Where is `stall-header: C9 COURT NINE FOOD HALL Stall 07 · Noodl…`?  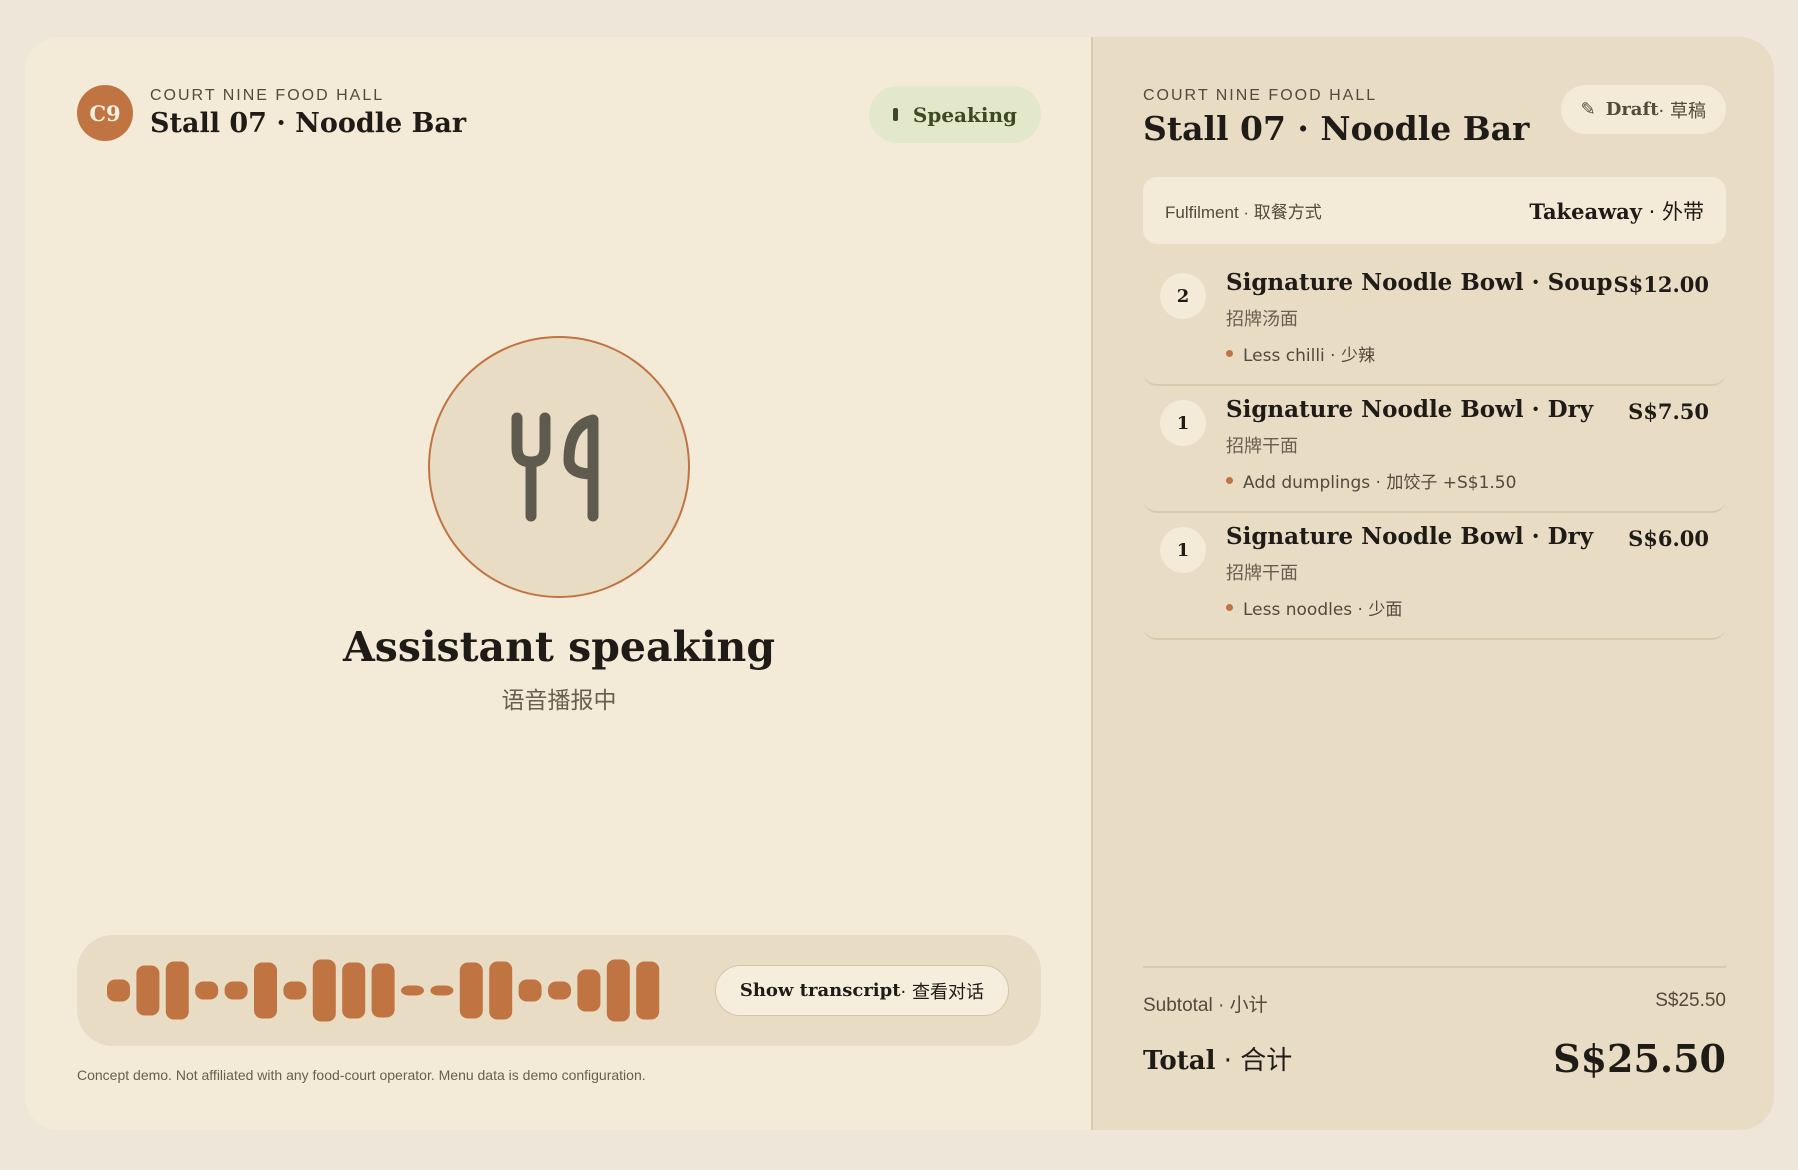
stall-header: C9 COURT NINE FOOD HALL Stall 07 · Noodl… is located at coordinates (271, 113).